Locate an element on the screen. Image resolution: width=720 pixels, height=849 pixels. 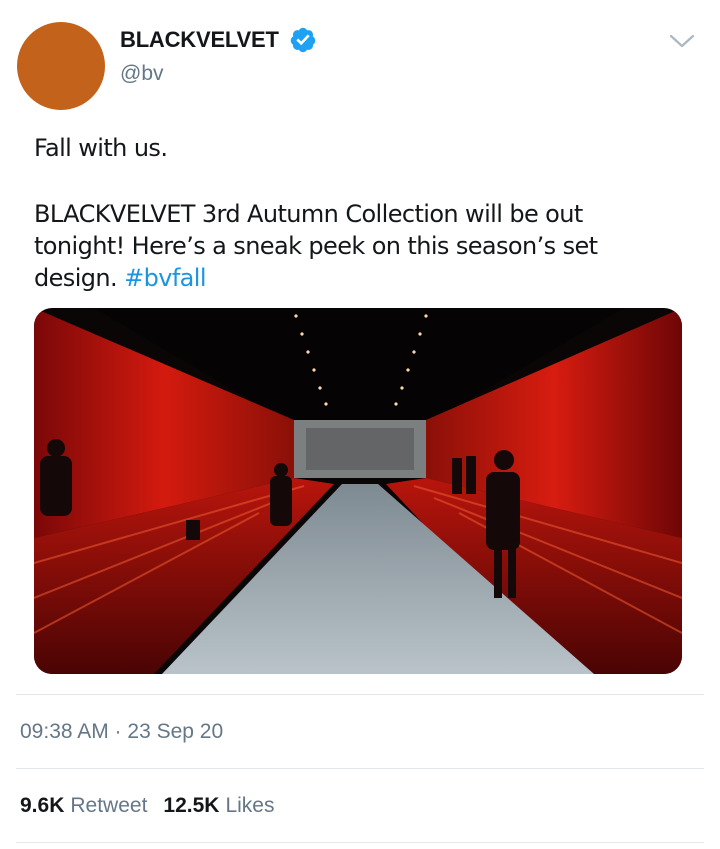
likes-stat: 12.5K Likes is located at coordinates (218, 806).